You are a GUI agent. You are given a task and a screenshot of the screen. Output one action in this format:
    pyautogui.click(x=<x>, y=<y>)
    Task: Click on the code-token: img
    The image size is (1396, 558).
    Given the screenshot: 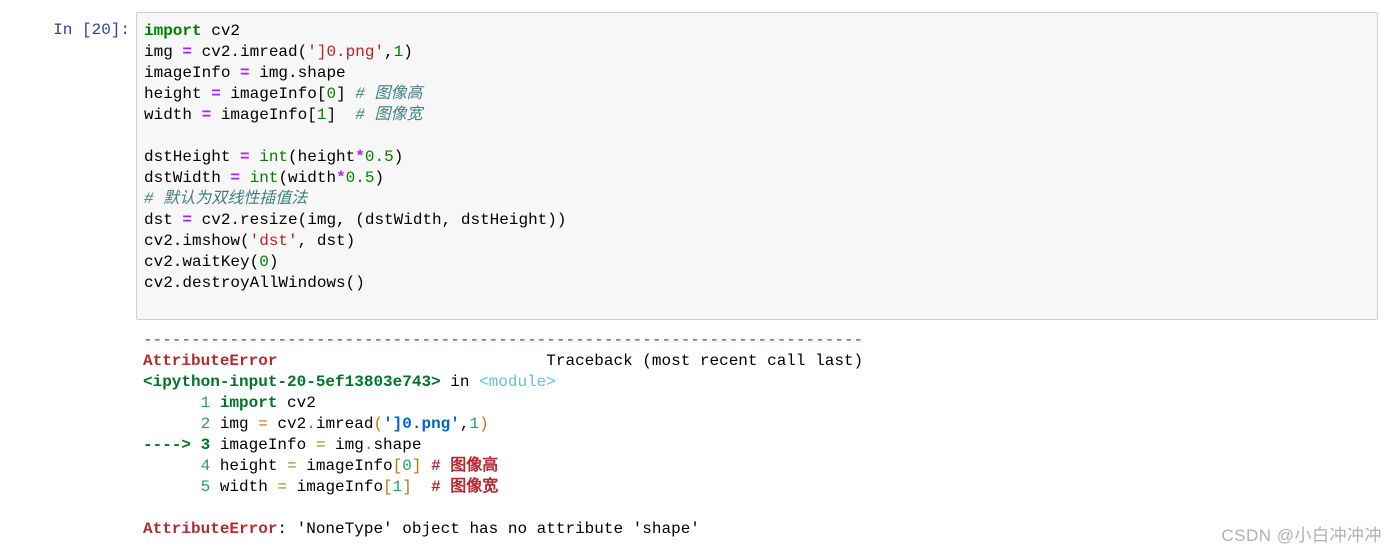 What is the action you would take?
    pyautogui.click(x=344, y=445)
    